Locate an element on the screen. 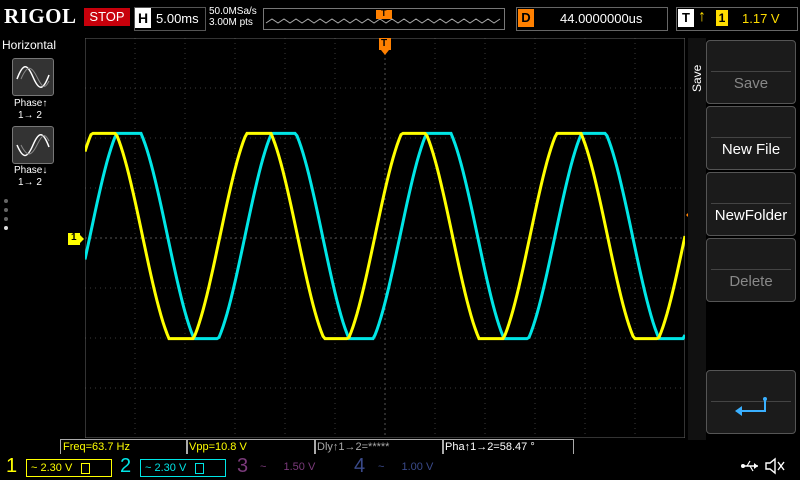  rigol-logo: RIGOL is located at coordinates (40, 16).